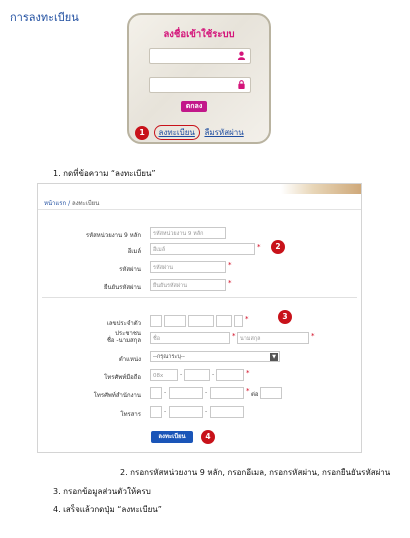 The image size is (410, 538). What do you see at coordinates (194, 106) in the screenshot?
I see `login-submit-button: ตกลง` at bounding box center [194, 106].